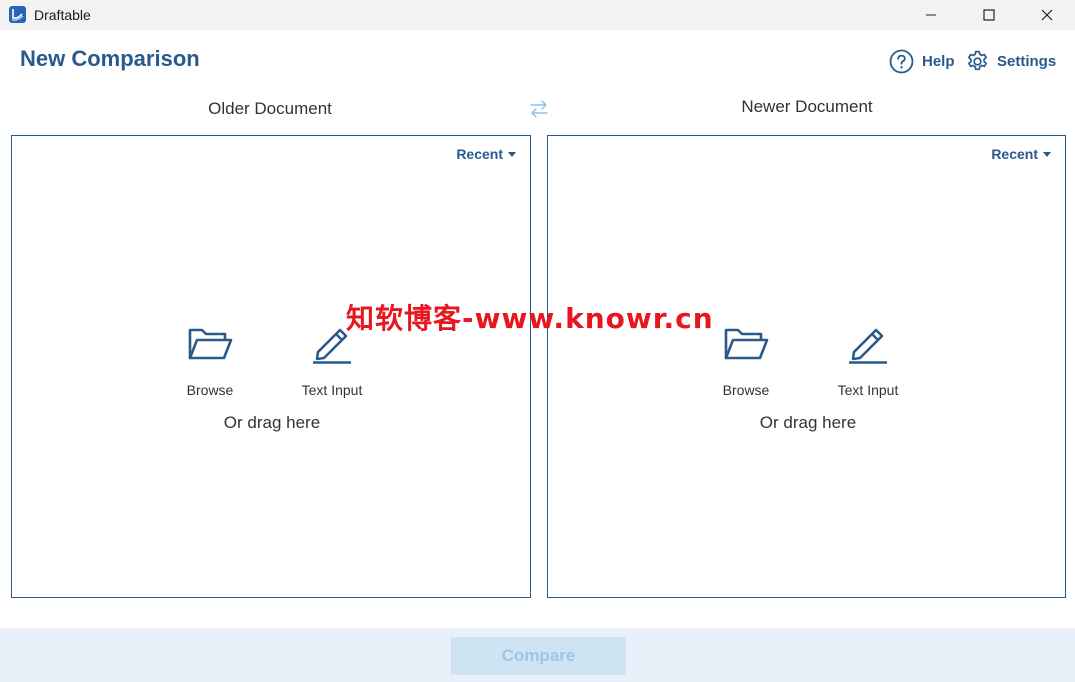 The image size is (1075, 682). Describe the element at coordinates (110, 58) in the screenshot. I see `page-title: New Comparison` at that location.